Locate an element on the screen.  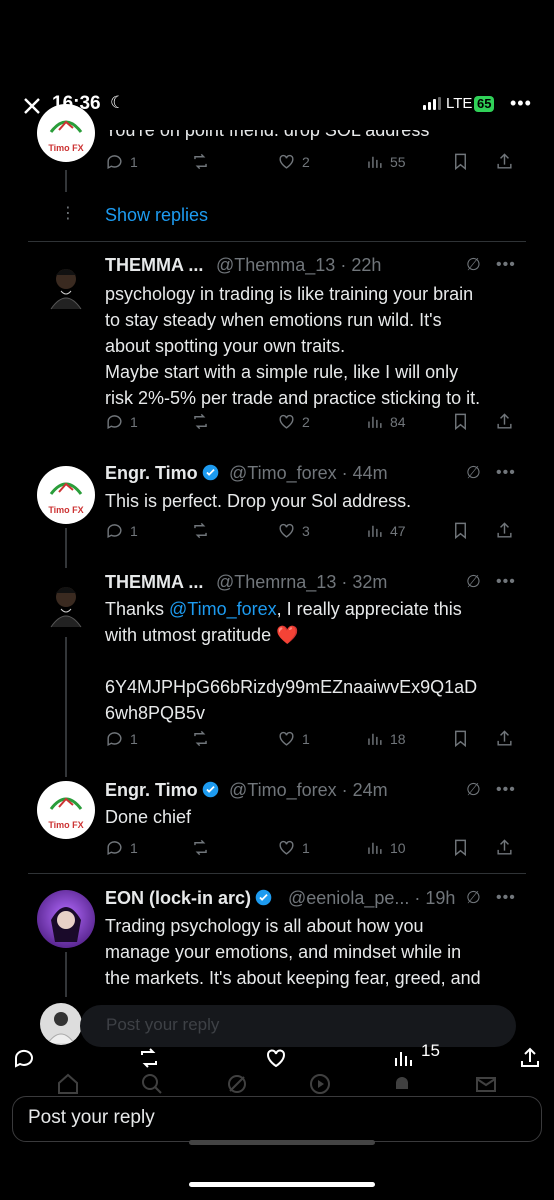
views-button: 10 is located at coordinates (385, 847).